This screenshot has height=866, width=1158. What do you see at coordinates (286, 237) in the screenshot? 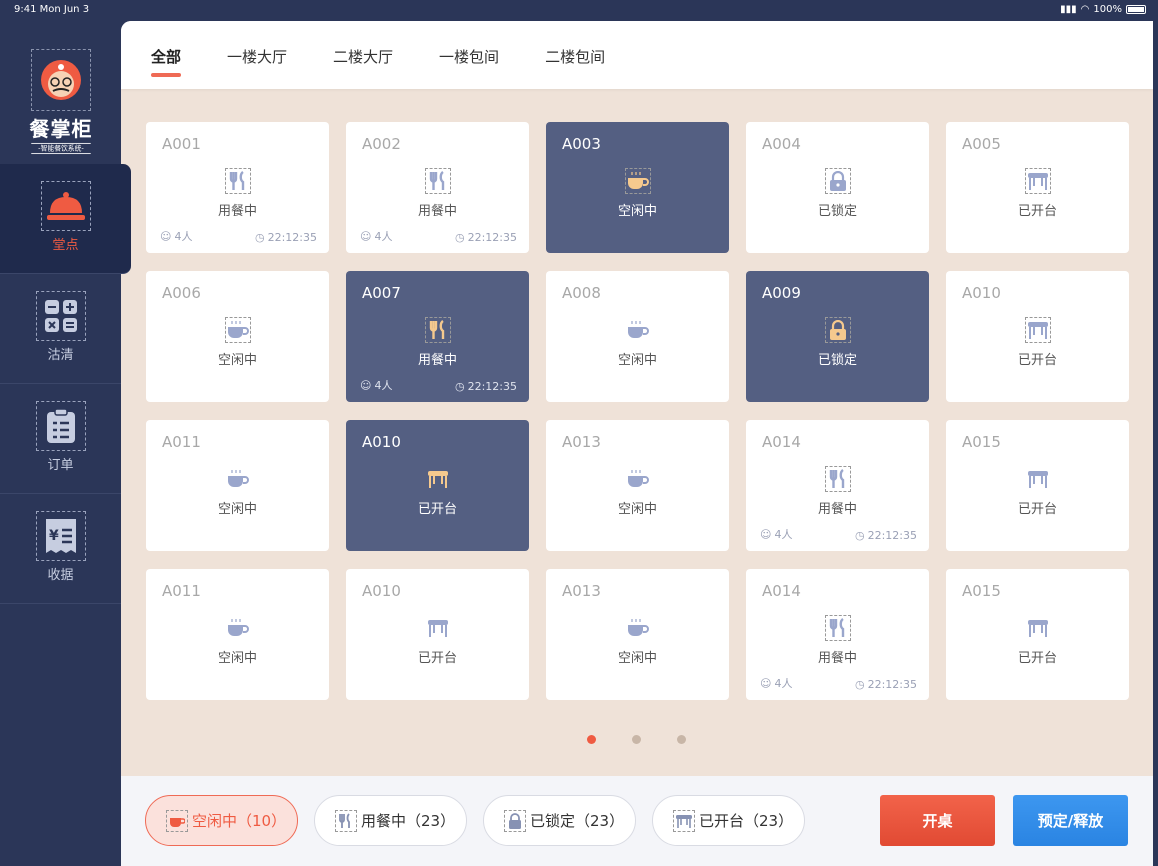
I see `table-time: ◷ 22:12:35` at bounding box center [286, 237].